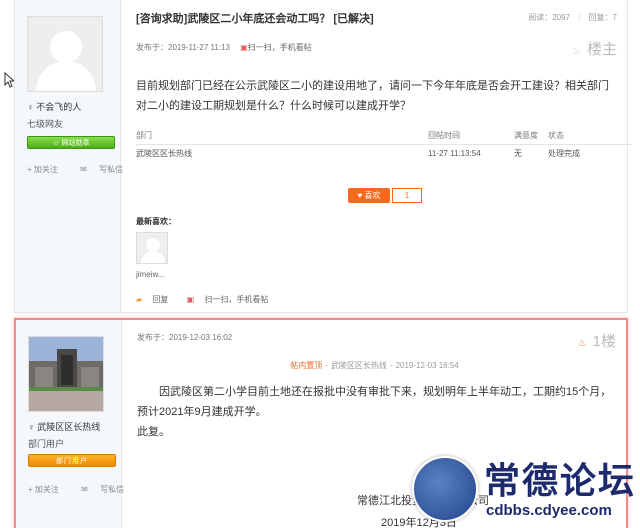 This screenshot has height=528, width=640. Describe the element at coordinates (45, 124) in the screenshot. I see `user-title: 七级网友` at that location.